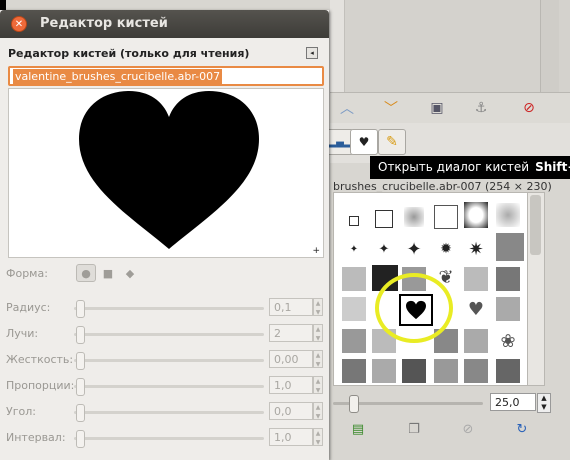 Image resolution: width=570 pixels, height=460 pixels. Describe the element at coordinates (443, 429) in the screenshot. I see `brushes-bottom-bar: ▤ ❐ ⊘ ↻` at that location.